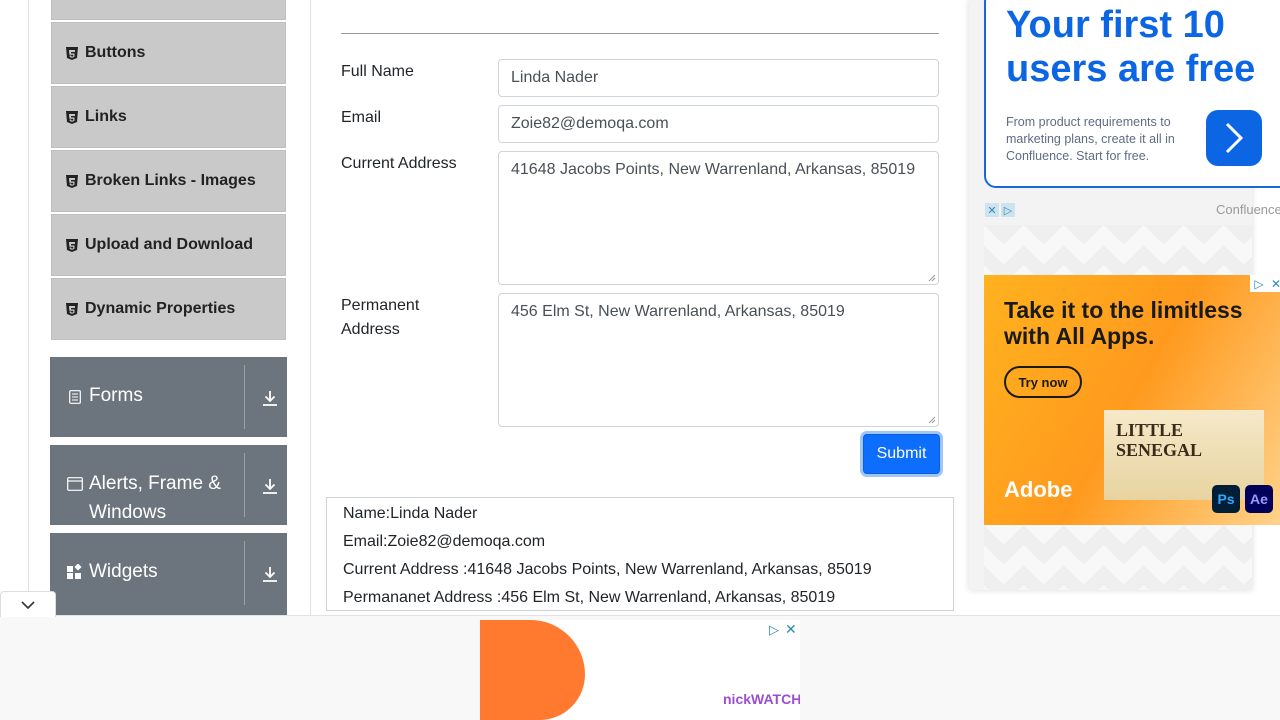  Describe the element at coordinates (310, 307) in the screenshot. I see `sidebar-right-border` at that location.